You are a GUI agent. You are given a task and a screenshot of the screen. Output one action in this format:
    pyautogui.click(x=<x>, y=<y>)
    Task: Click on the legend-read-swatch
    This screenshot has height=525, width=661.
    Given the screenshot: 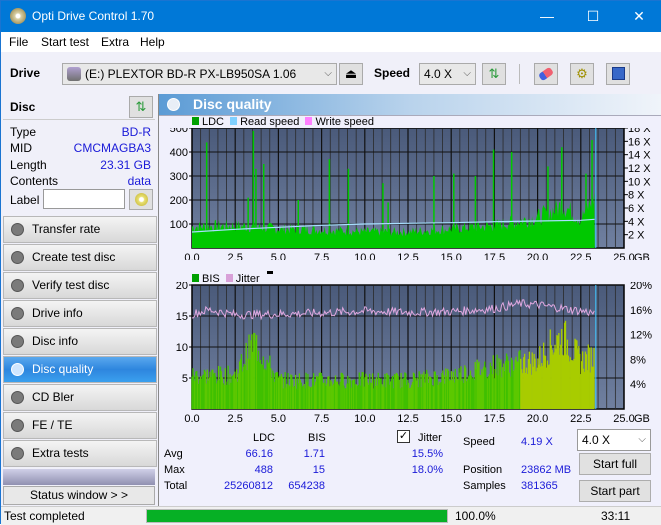 What is the action you would take?
    pyautogui.click(x=234, y=121)
    